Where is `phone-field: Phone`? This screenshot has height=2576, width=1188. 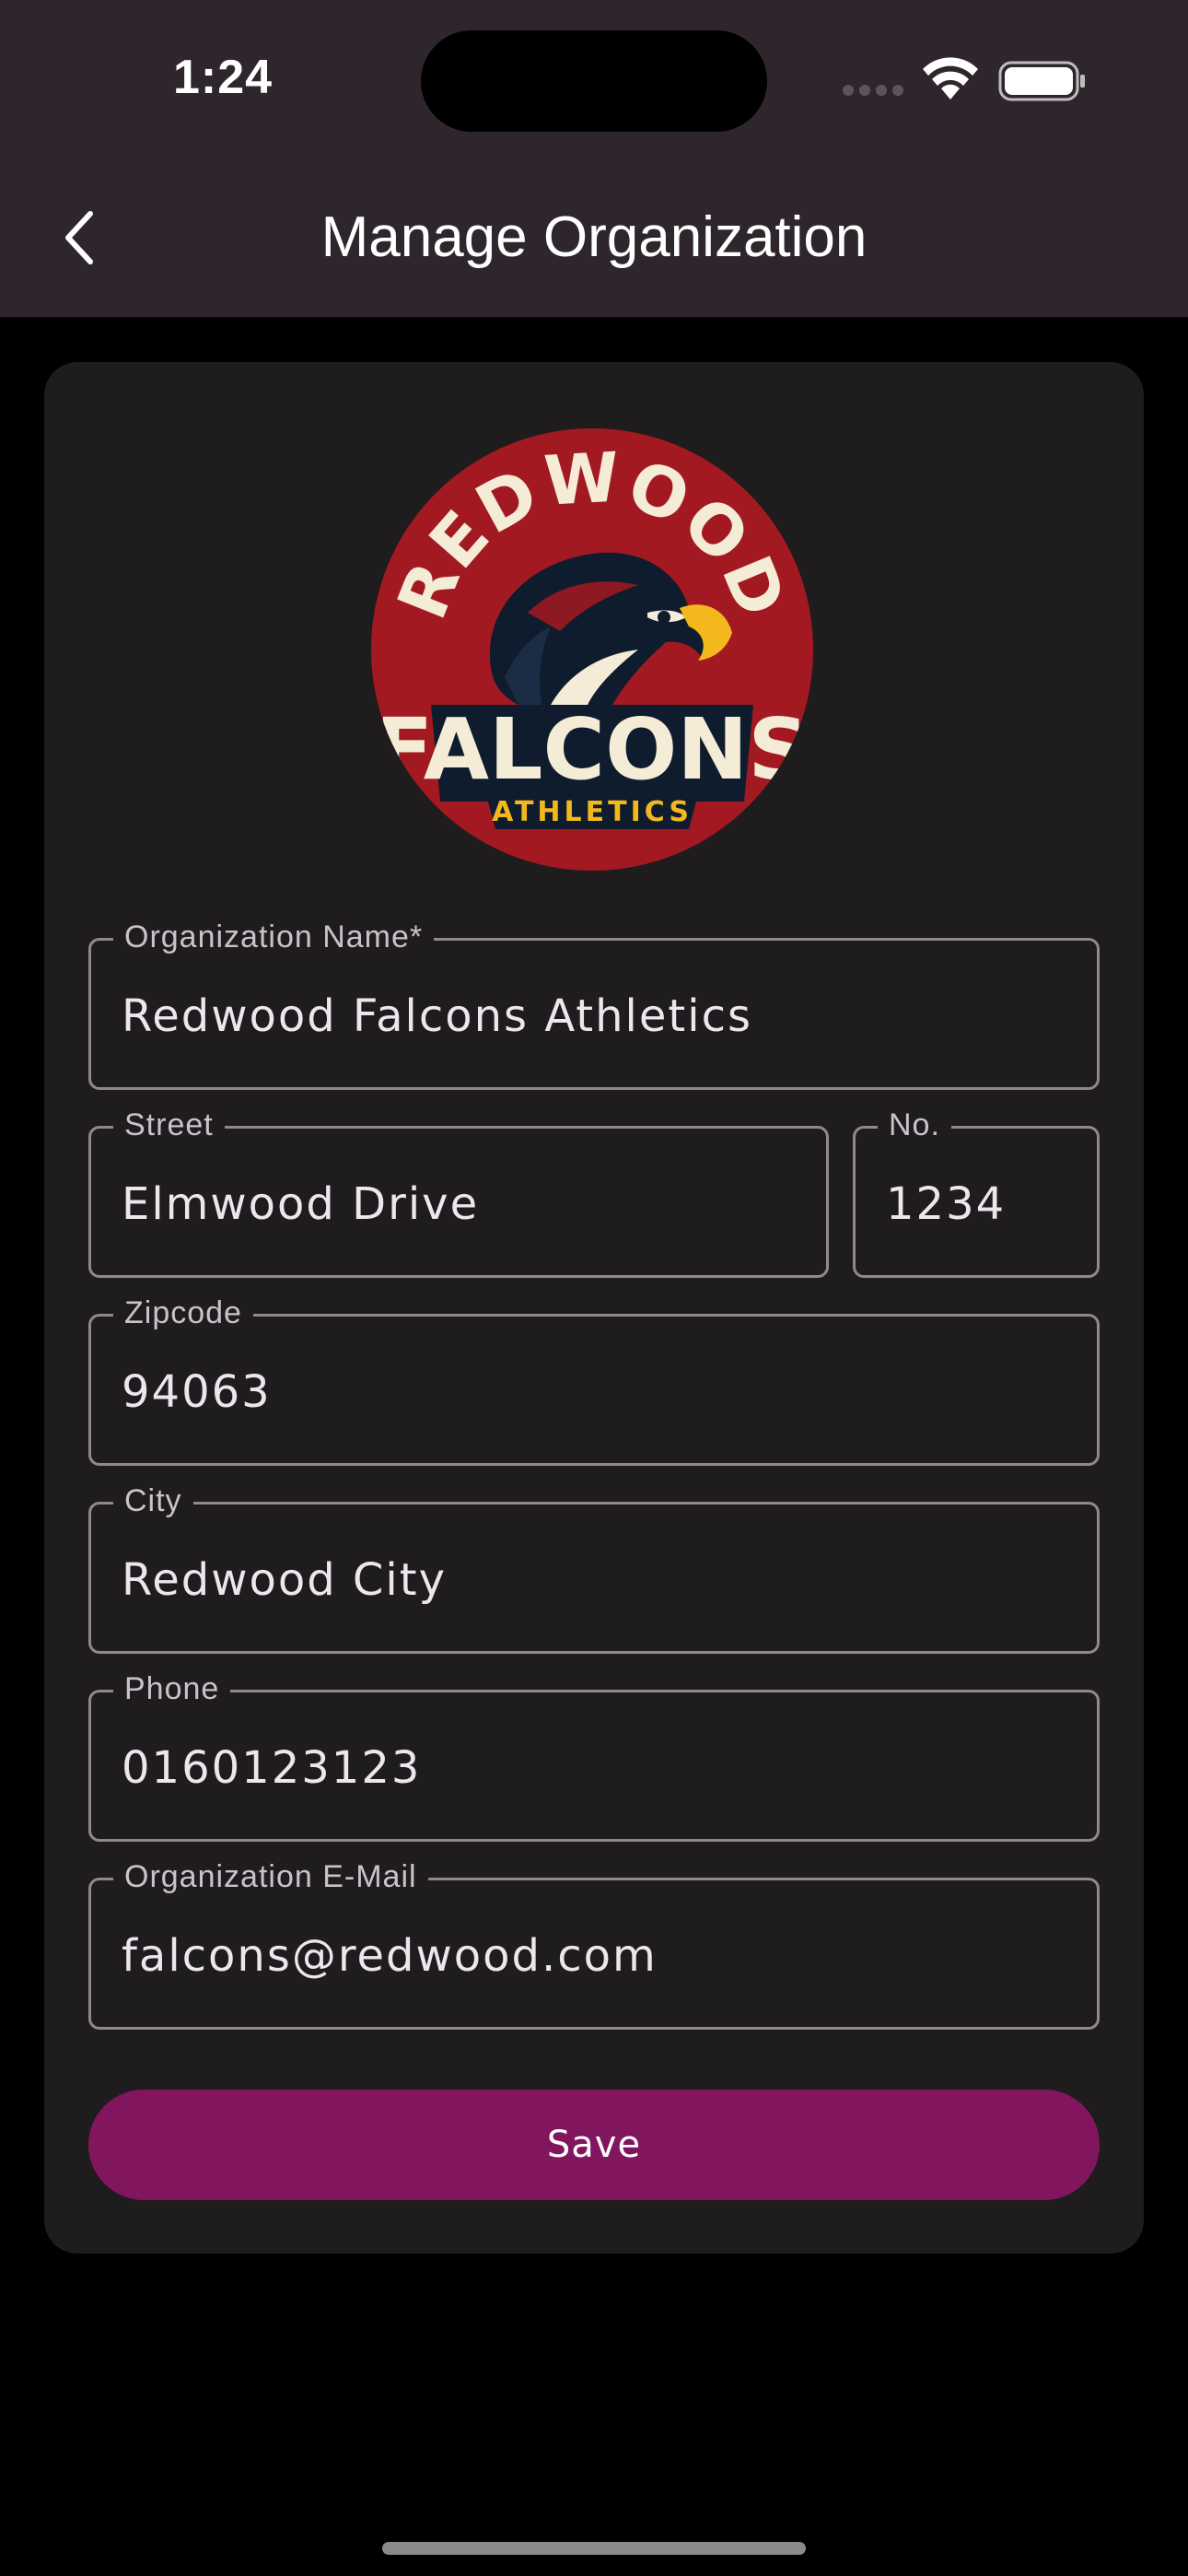
phone-field: Phone is located at coordinates (594, 1755).